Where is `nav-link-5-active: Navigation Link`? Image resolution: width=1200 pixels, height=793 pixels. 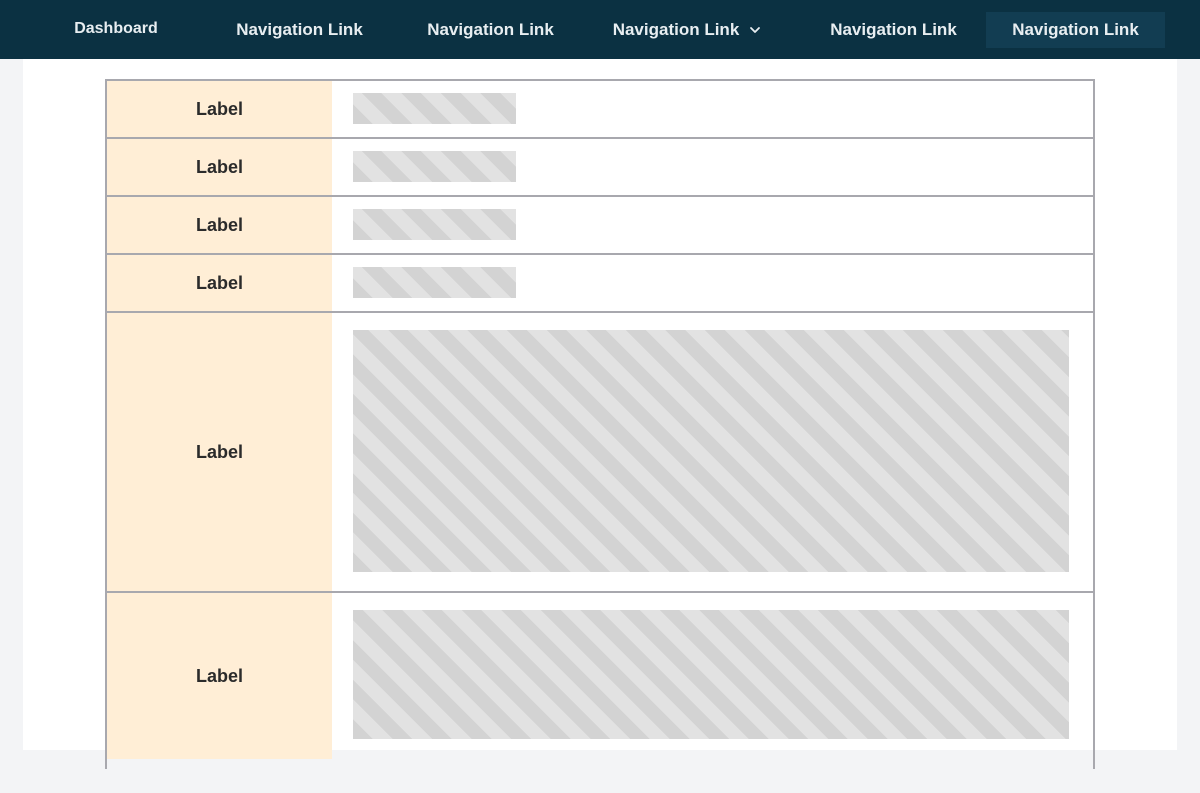
nav-link-5-active: Navigation Link is located at coordinates (1075, 30).